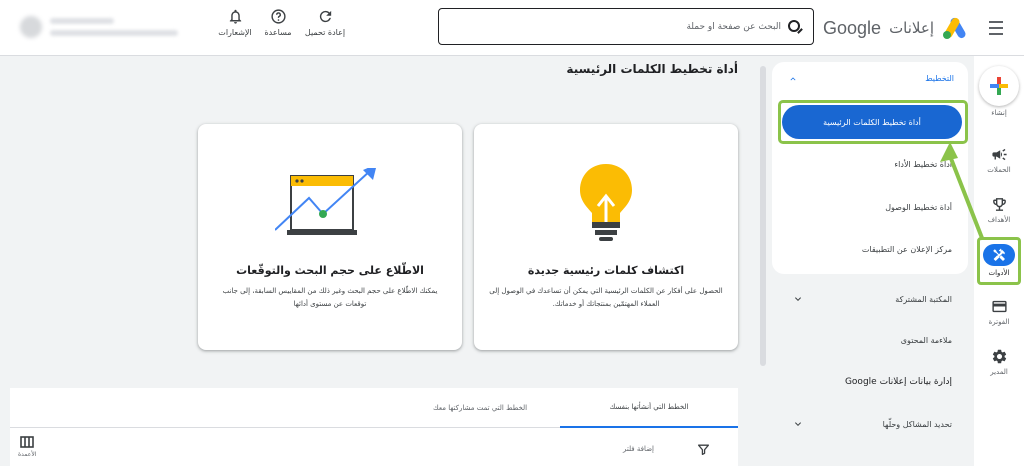 This screenshot has width=1024, height=466. What do you see at coordinates (870, 340) in the screenshot?
I see `nav-row-content-suitability: ملاءمة المحتوى` at bounding box center [870, 340].